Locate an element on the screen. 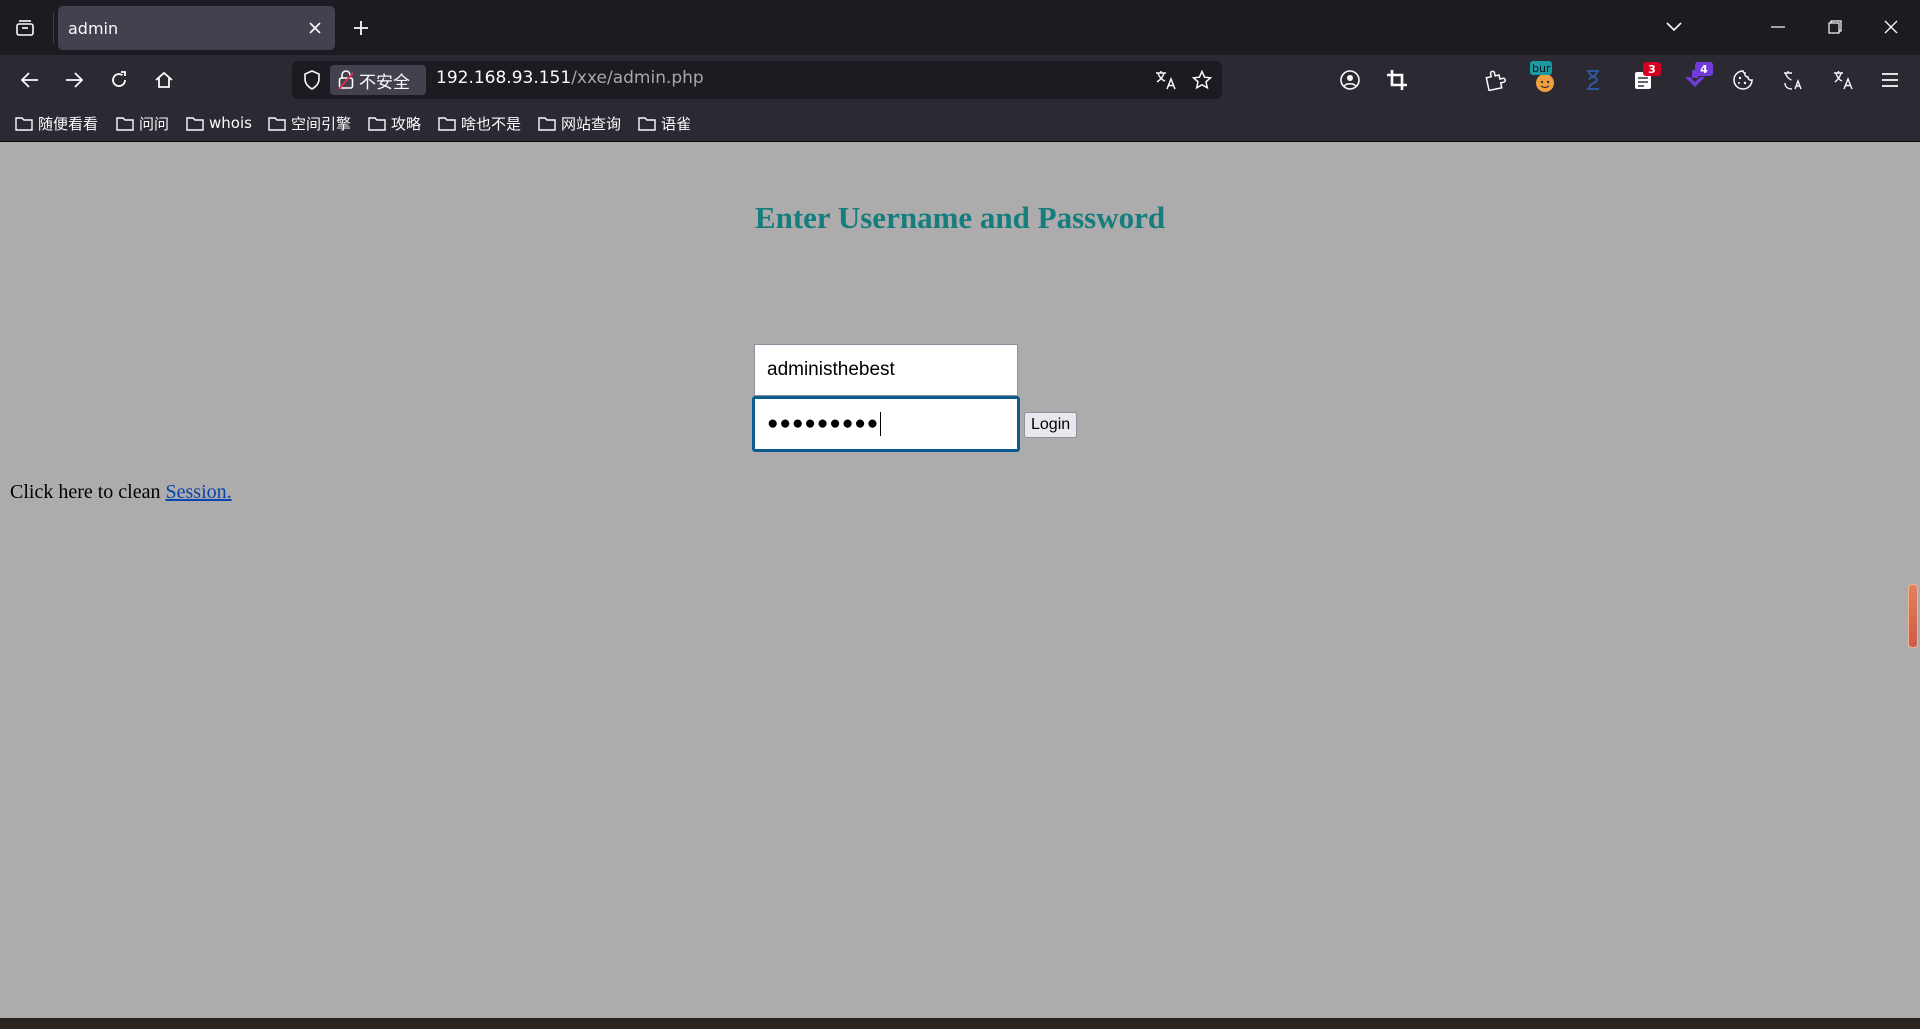 The height and width of the screenshot is (1029, 1920). navigation-bar: 不安全 192.168.93.151/xxe/admin.php bur 3 4 is located at coordinates (960, 80).